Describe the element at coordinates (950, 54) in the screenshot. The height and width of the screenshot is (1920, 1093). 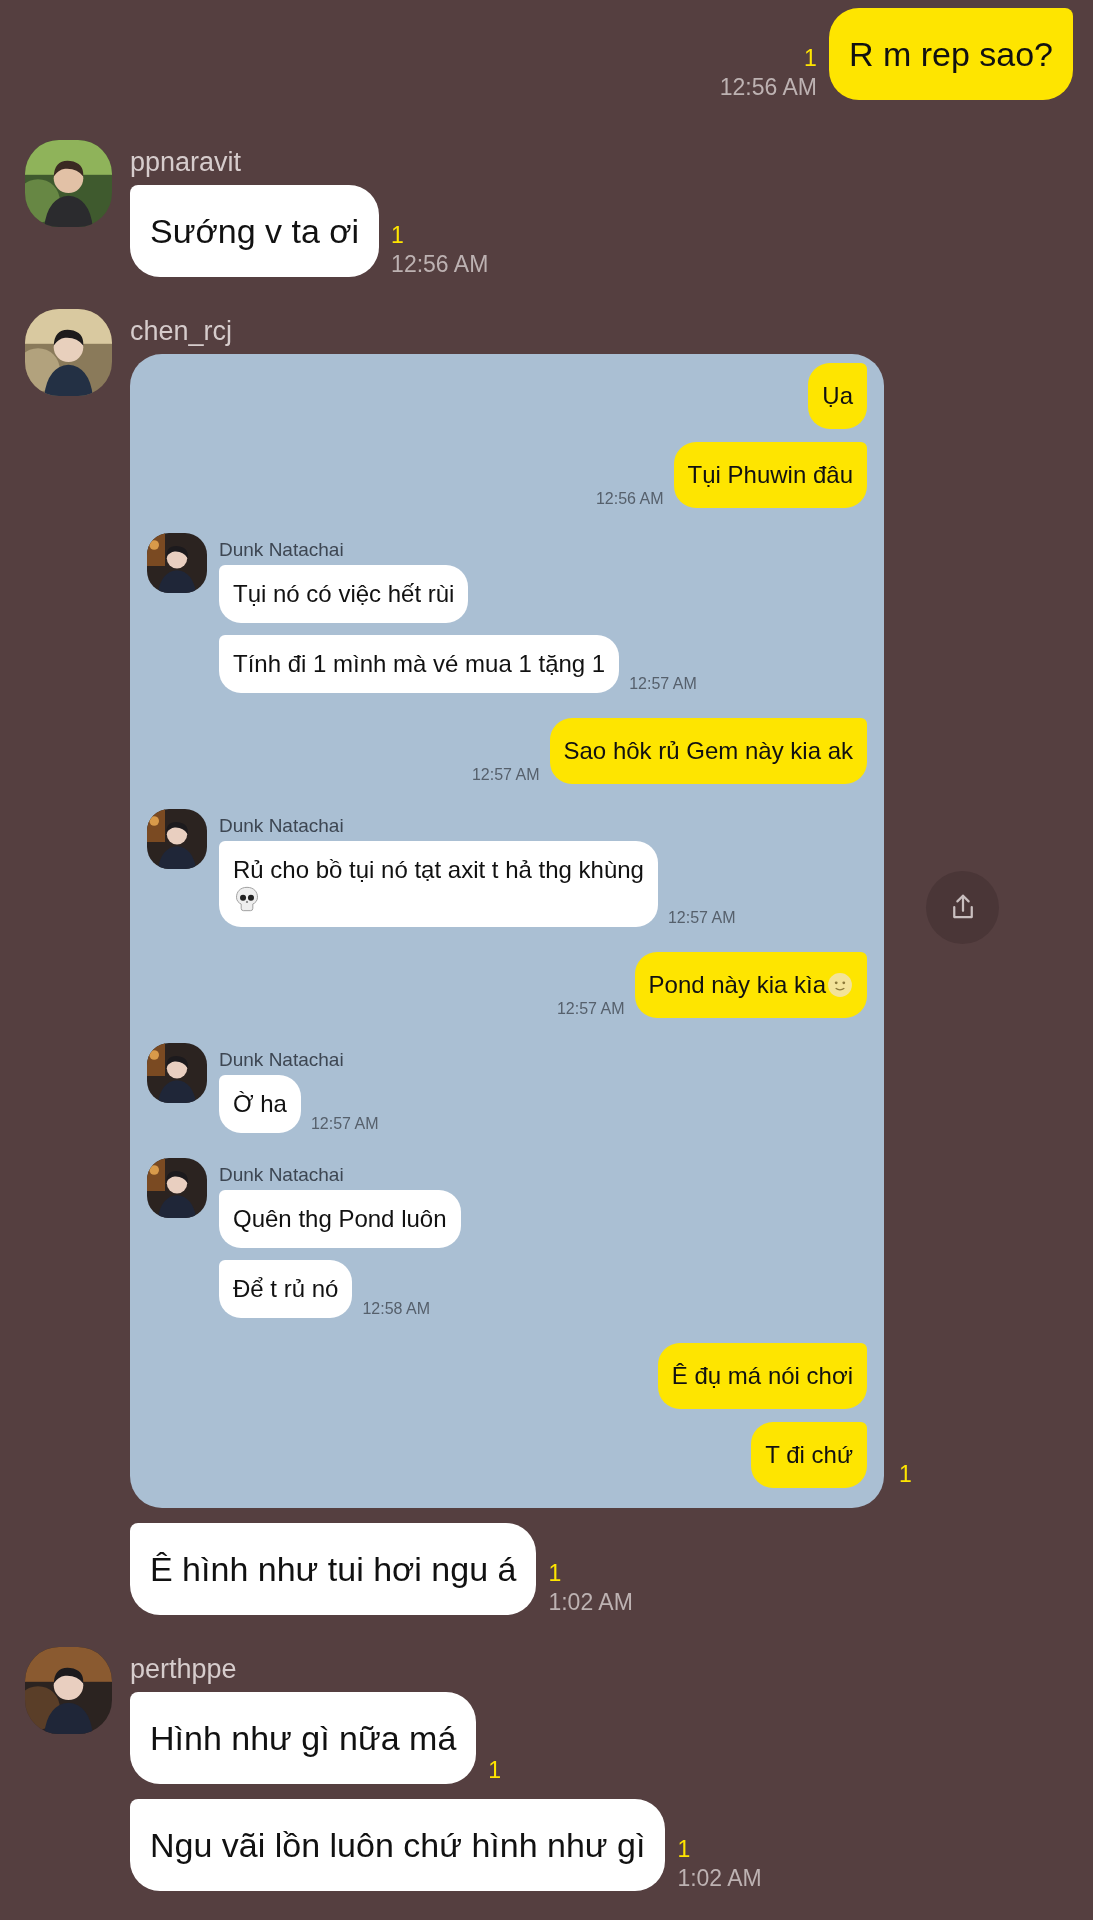
I see `message-bubble: R m rep sao?` at that location.